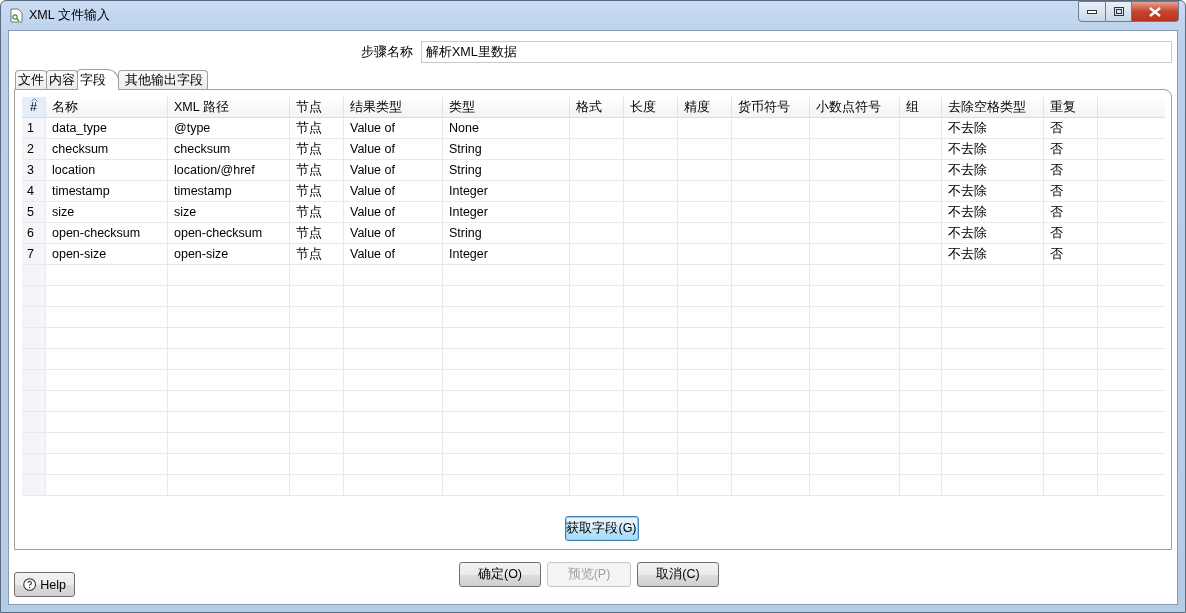  I want to click on row-header: 1, so click(34, 128).